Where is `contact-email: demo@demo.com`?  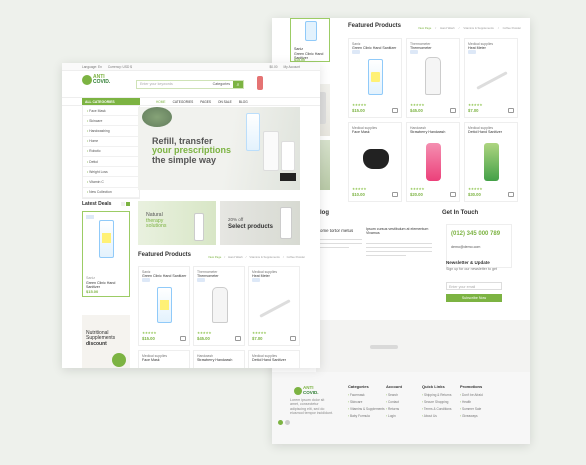 contact-email: demo@demo.com is located at coordinates (465, 247).